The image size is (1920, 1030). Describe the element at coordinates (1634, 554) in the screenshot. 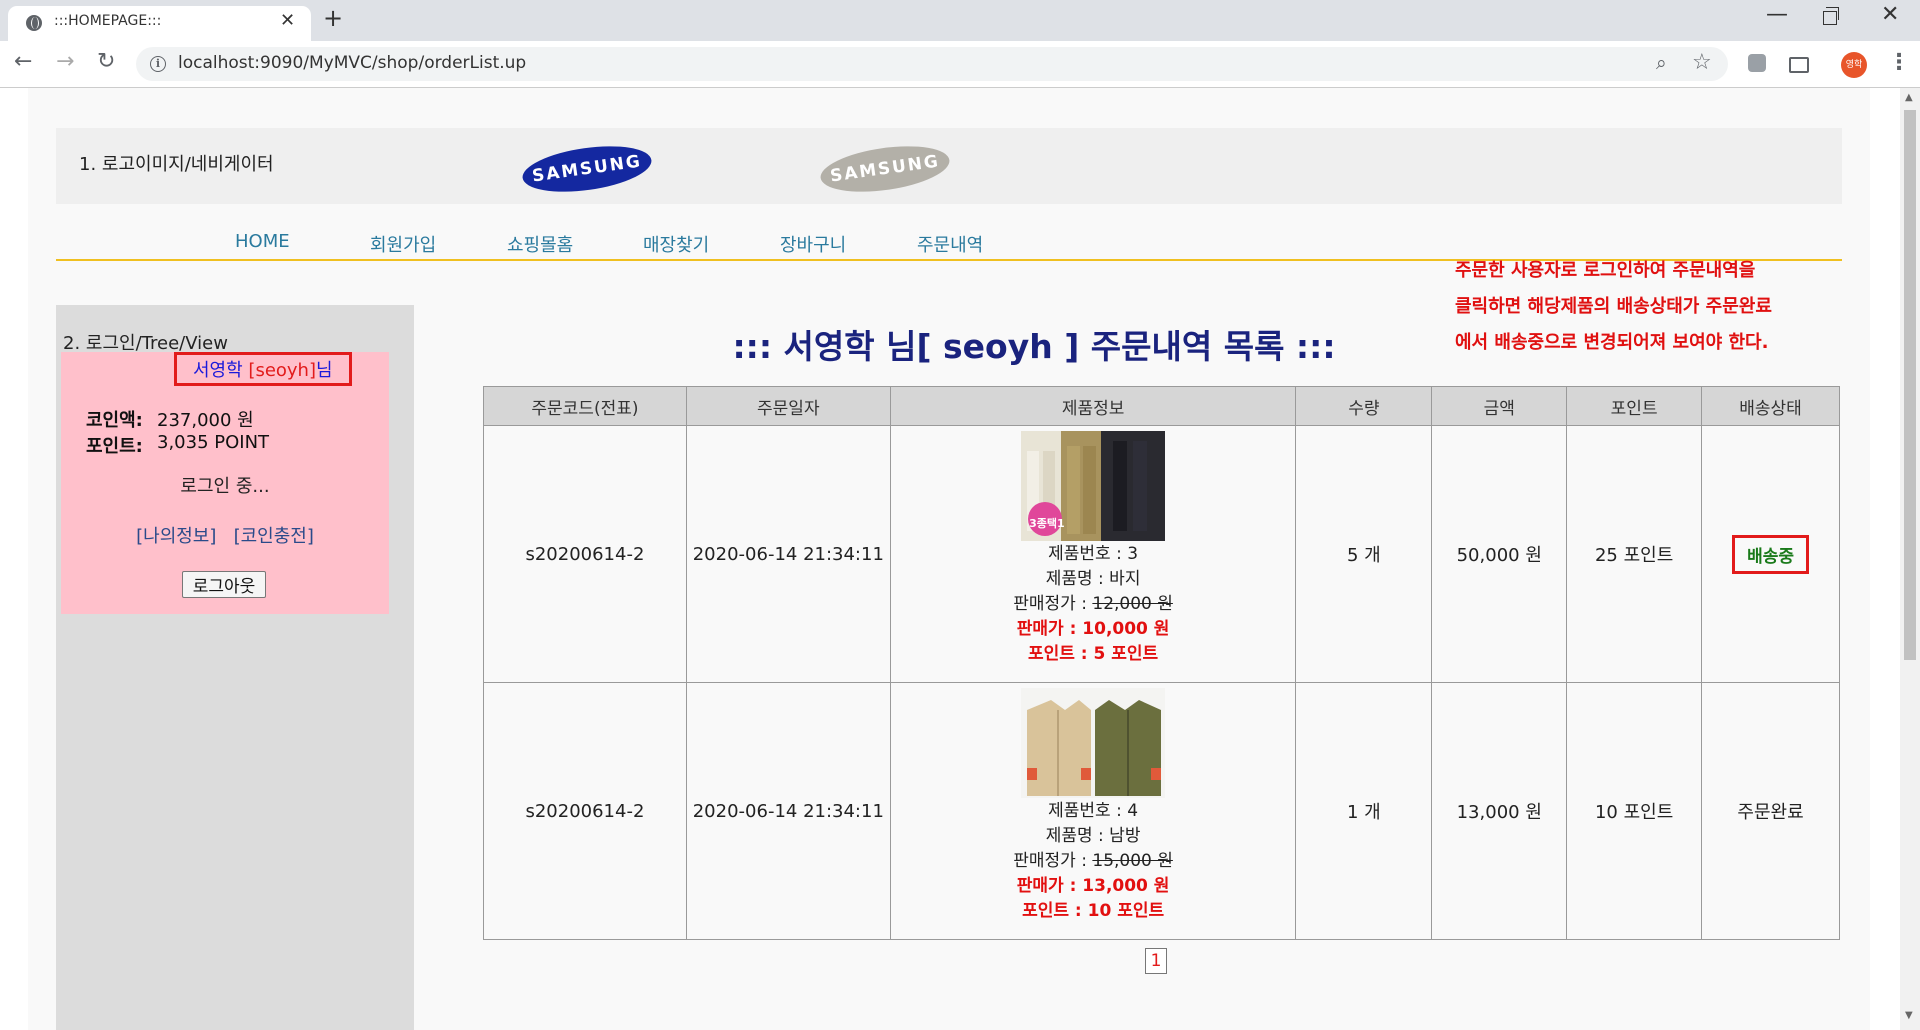

I see `order-points: 25 포인트` at that location.